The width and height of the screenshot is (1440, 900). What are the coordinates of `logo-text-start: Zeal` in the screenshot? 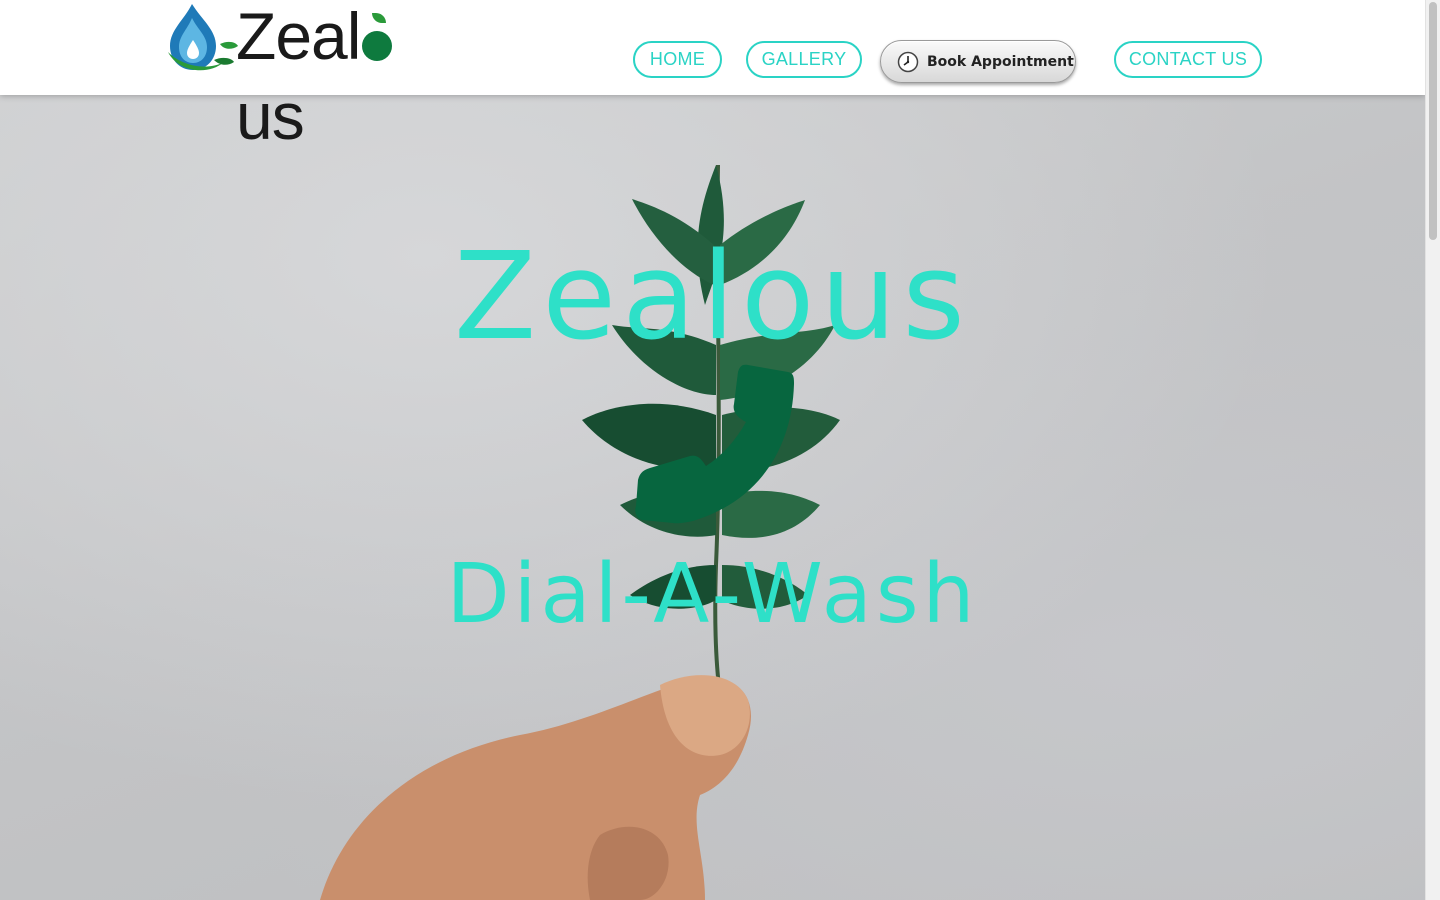 It's located at (298, 36).